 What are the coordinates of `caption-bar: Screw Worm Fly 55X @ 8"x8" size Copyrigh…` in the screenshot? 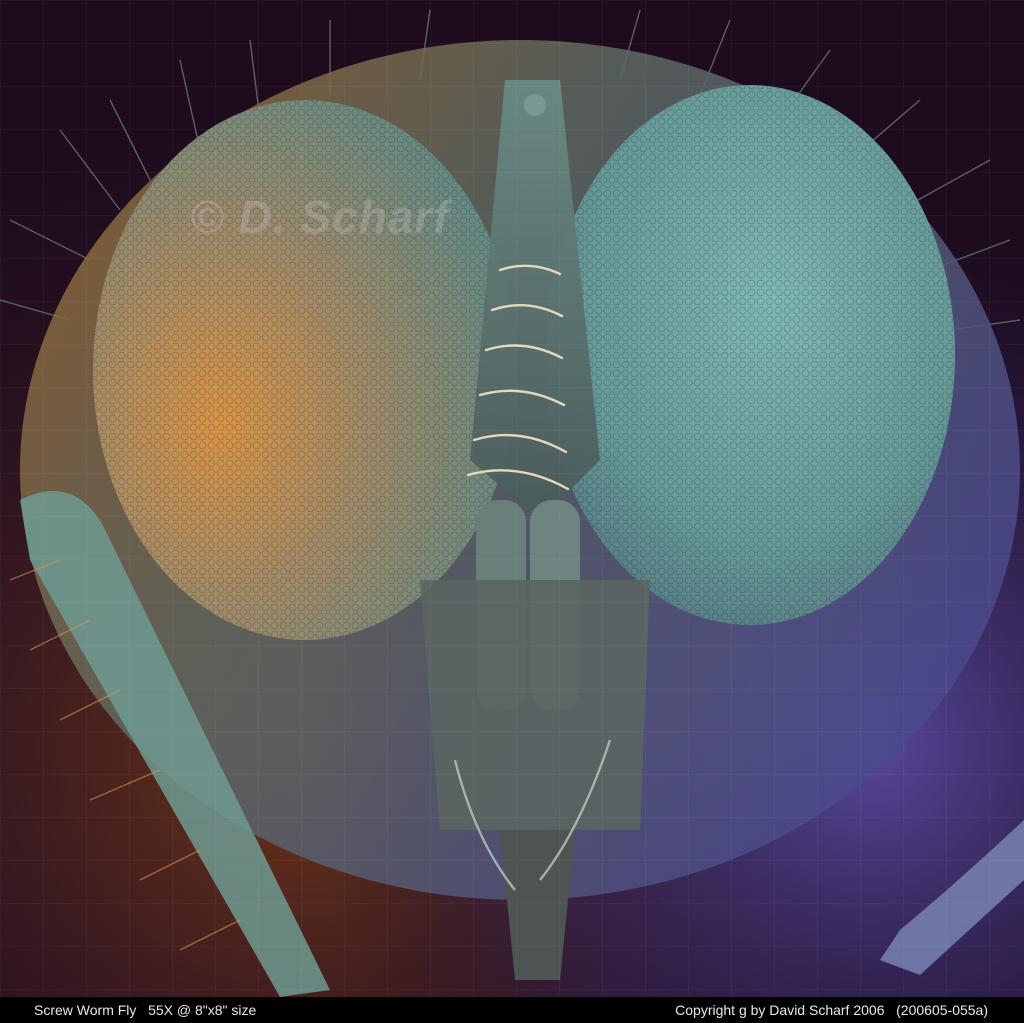 It's located at (512, 1010).